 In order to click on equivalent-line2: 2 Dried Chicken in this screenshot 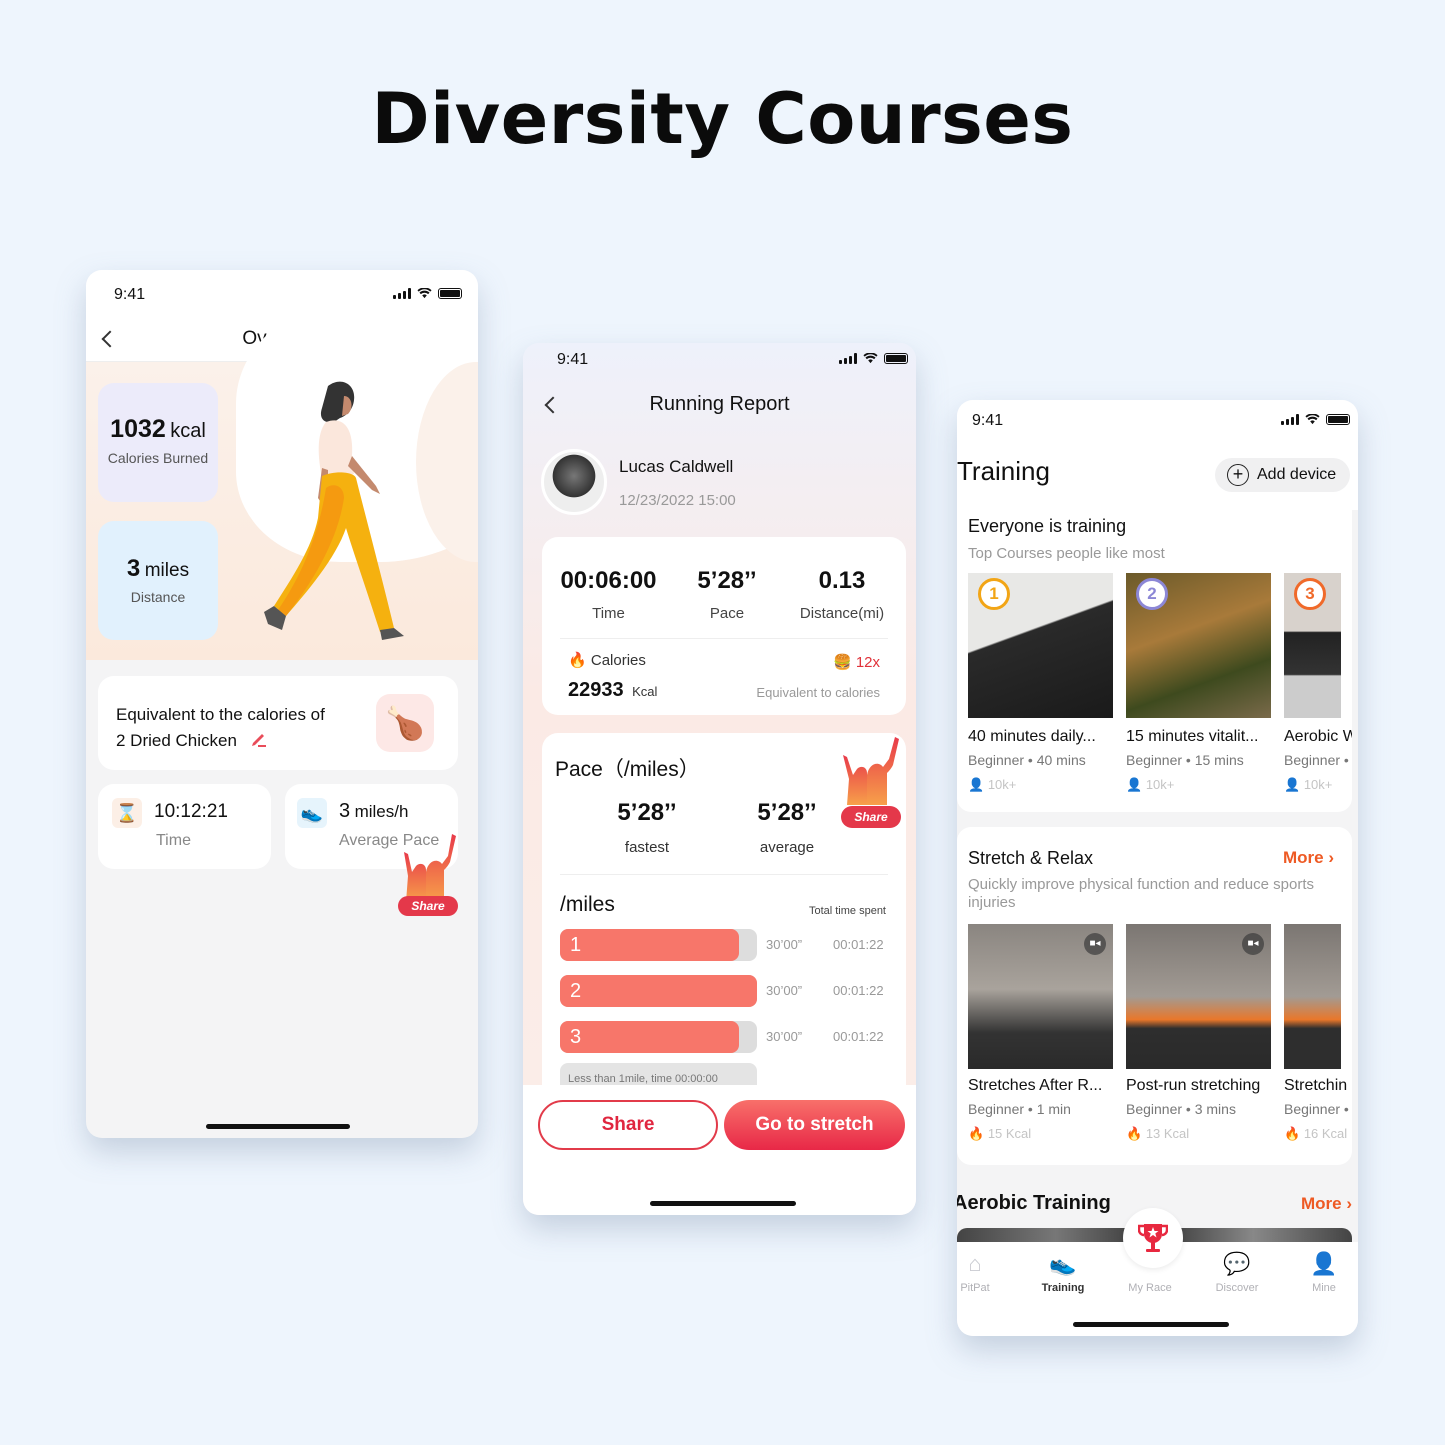, I will do `click(176, 740)`.